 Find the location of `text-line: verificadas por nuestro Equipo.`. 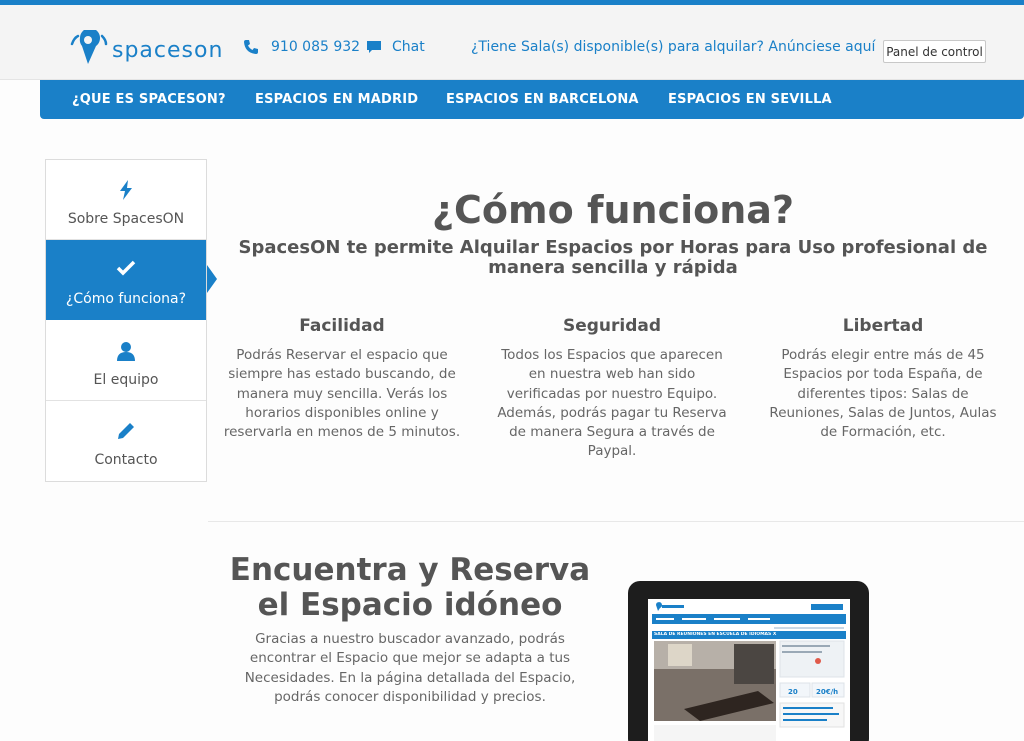

text-line: verificadas por nuestro Equipo. is located at coordinates (612, 393).